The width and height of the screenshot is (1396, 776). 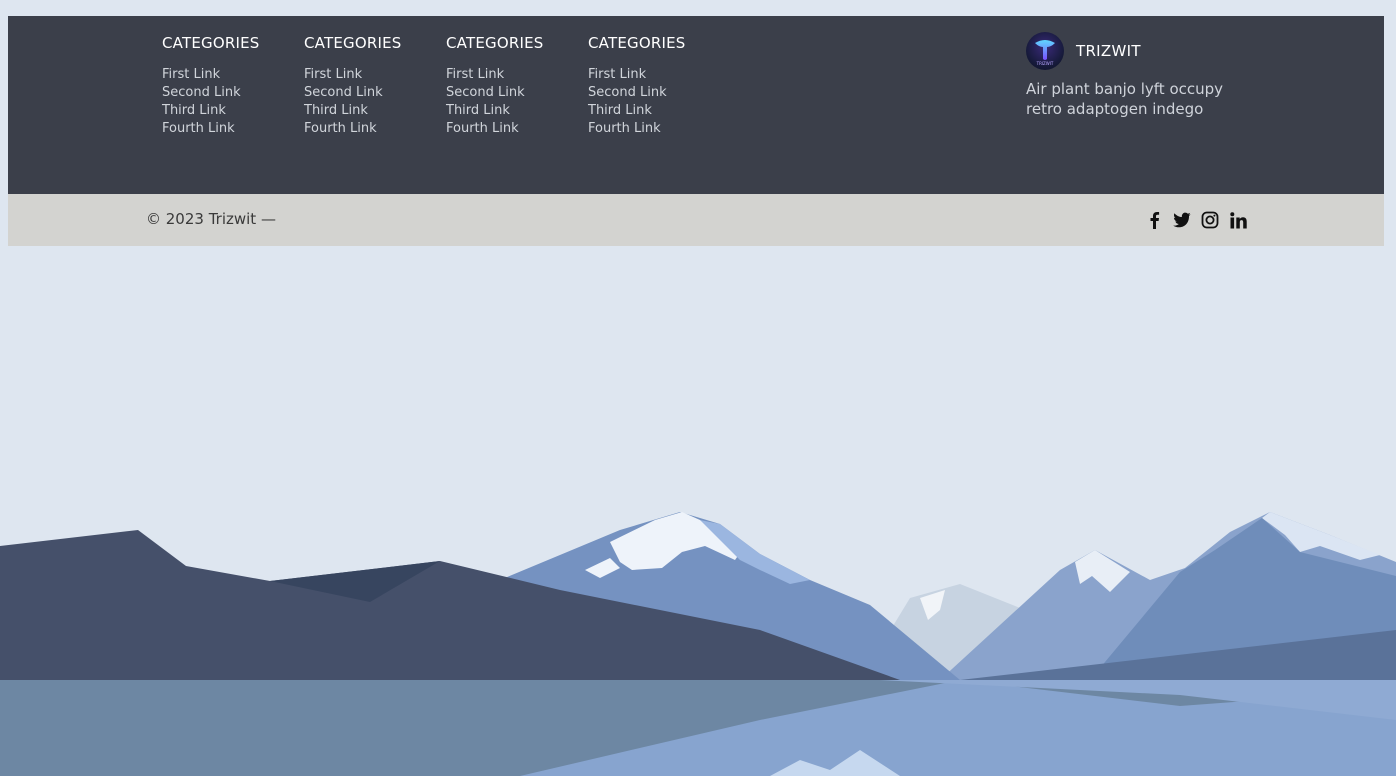 What do you see at coordinates (1146, 51) in the screenshot?
I see `brand-row: TRIZWIT TRIZWIT` at bounding box center [1146, 51].